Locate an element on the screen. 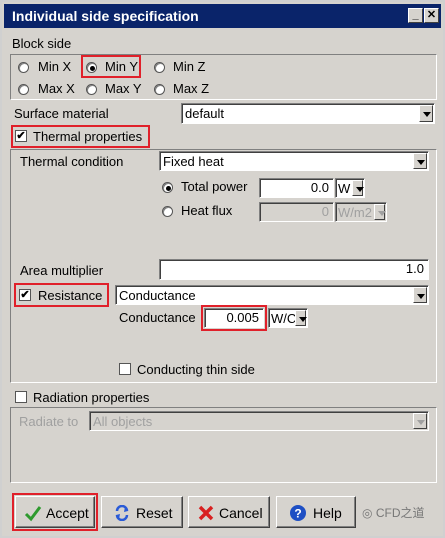  help-button: ? Help is located at coordinates (316, 512).